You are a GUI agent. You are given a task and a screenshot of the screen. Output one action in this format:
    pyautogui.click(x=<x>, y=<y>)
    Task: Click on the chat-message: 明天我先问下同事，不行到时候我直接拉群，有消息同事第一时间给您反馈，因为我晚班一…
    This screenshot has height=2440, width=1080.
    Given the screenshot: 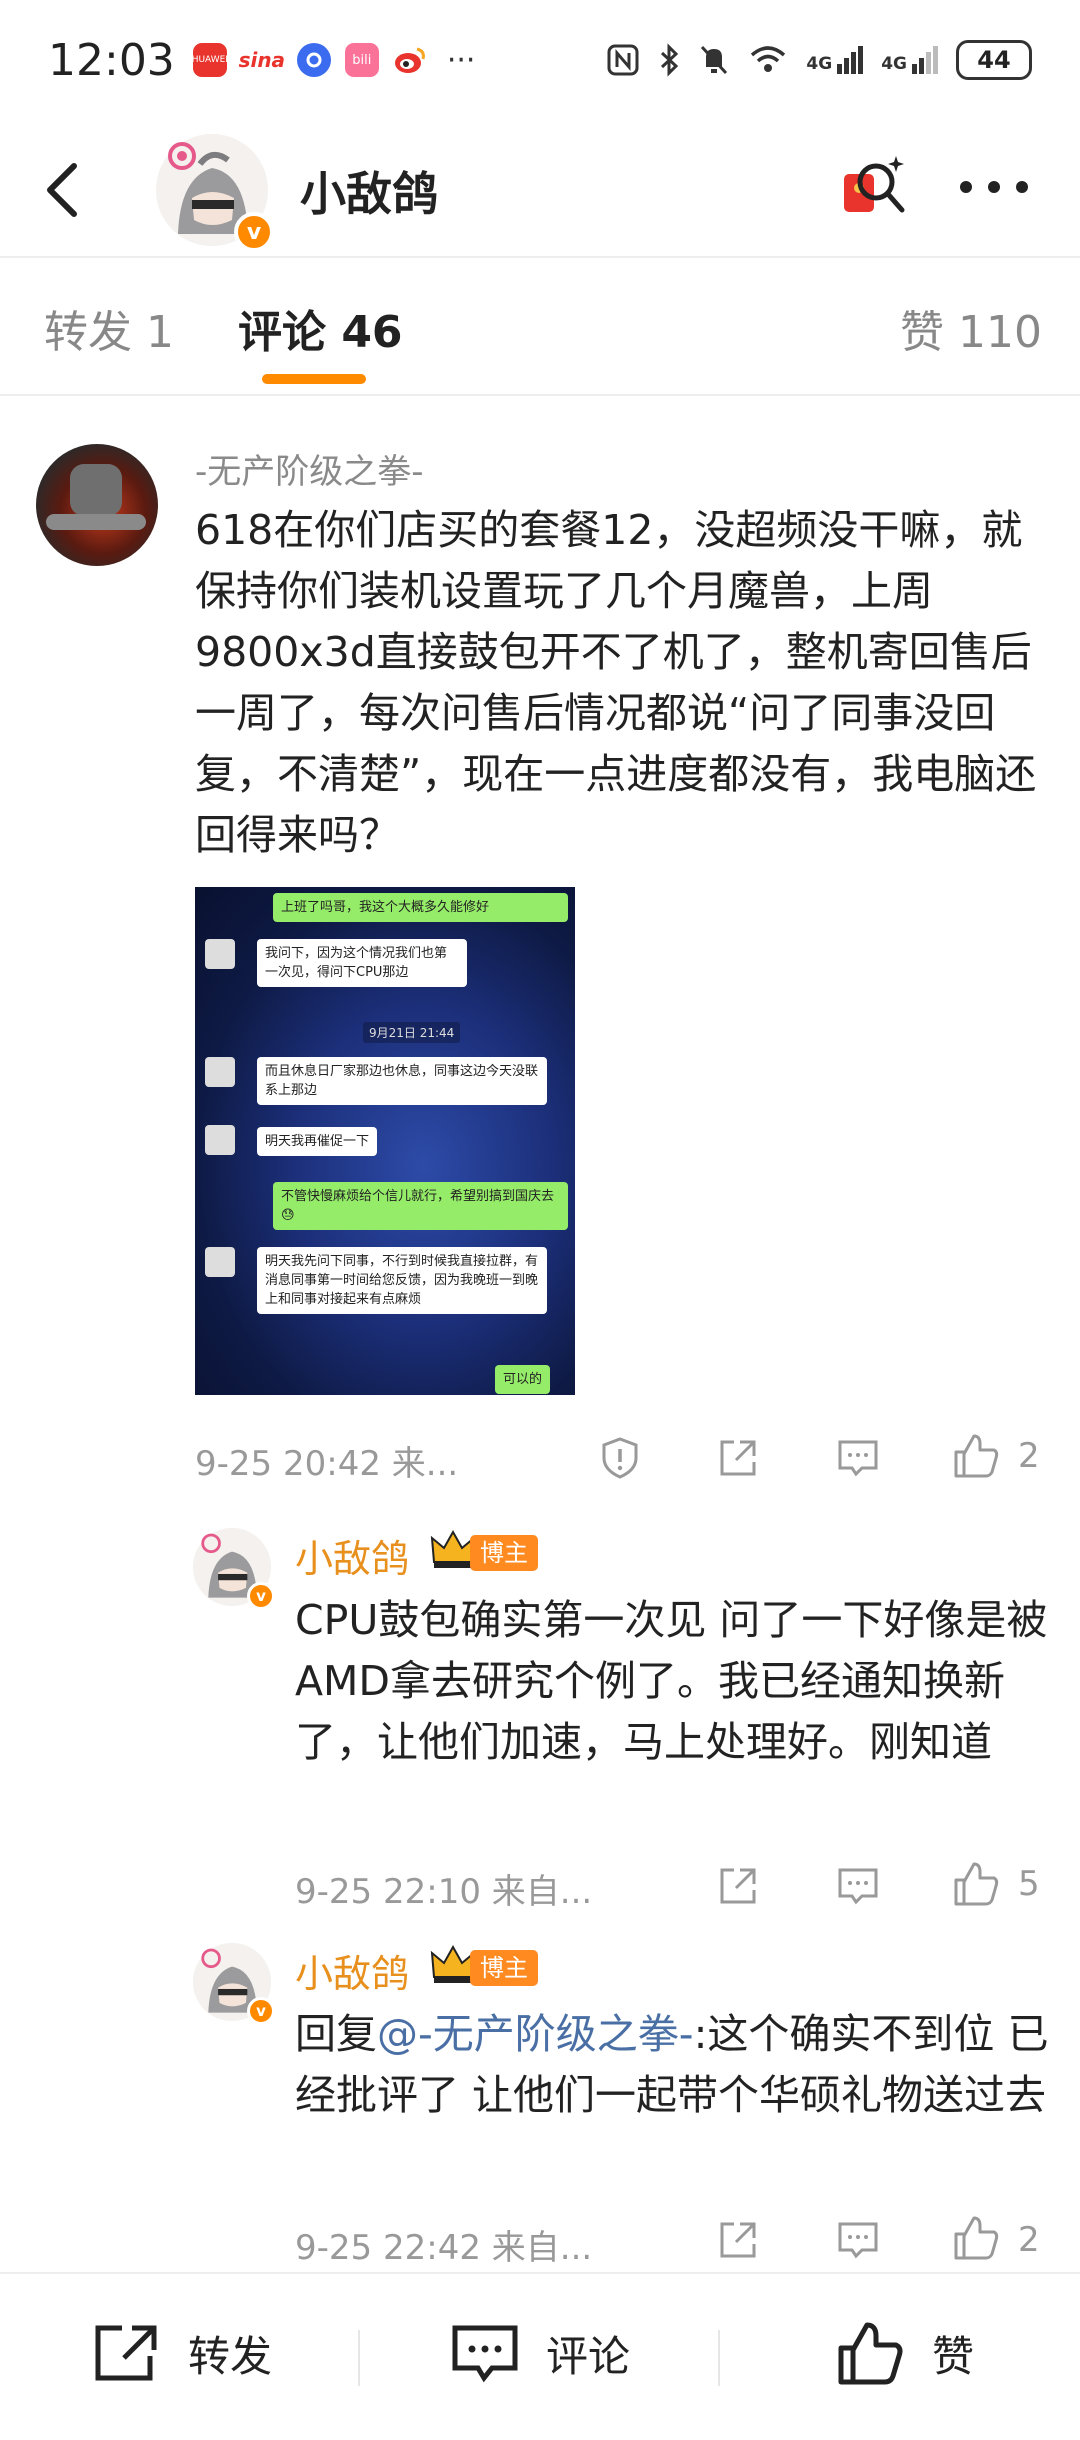 What is the action you would take?
    pyautogui.click(x=402, y=1280)
    